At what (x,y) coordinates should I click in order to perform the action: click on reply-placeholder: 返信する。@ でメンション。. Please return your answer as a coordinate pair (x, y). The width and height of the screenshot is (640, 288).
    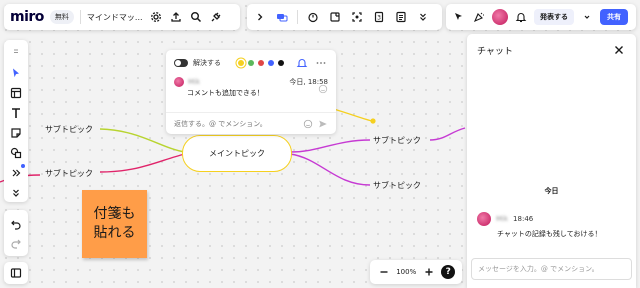
    Looking at the image, I should click on (220, 123).